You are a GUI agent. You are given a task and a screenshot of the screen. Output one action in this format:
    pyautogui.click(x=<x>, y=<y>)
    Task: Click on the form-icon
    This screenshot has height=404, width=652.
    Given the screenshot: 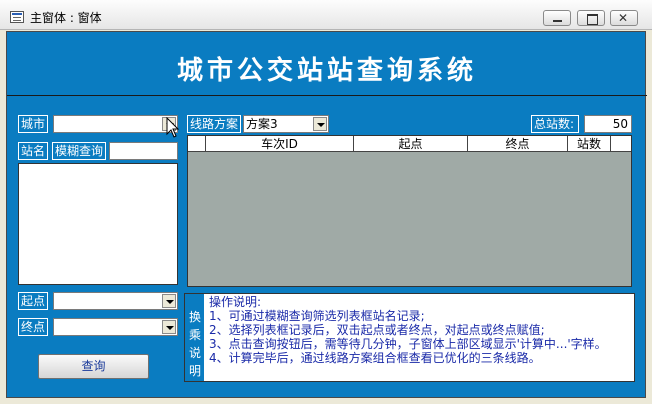 What is the action you would take?
    pyautogui.click(x=17, y=17)
    